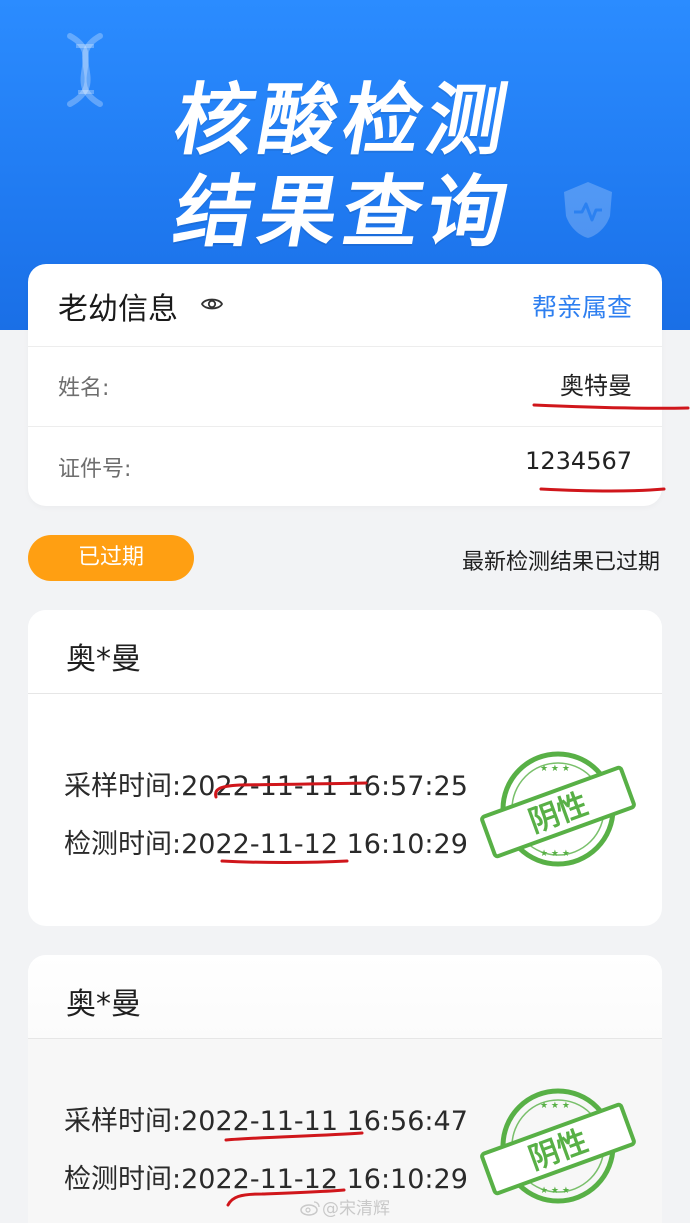  I want to click on id-label: 证件号:, so click(95, 469).